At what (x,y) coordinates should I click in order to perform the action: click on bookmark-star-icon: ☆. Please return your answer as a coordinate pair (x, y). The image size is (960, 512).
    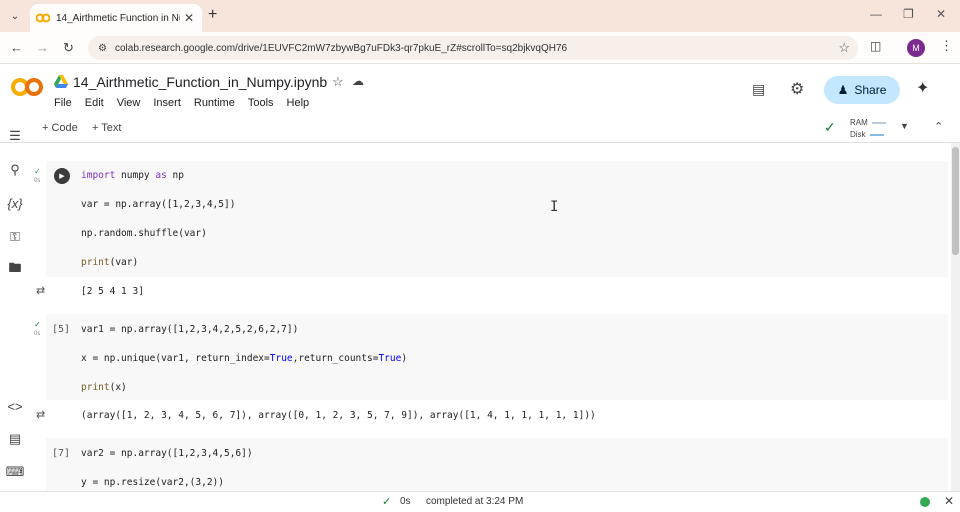
    Looking at the image, I should click on (844, 48).